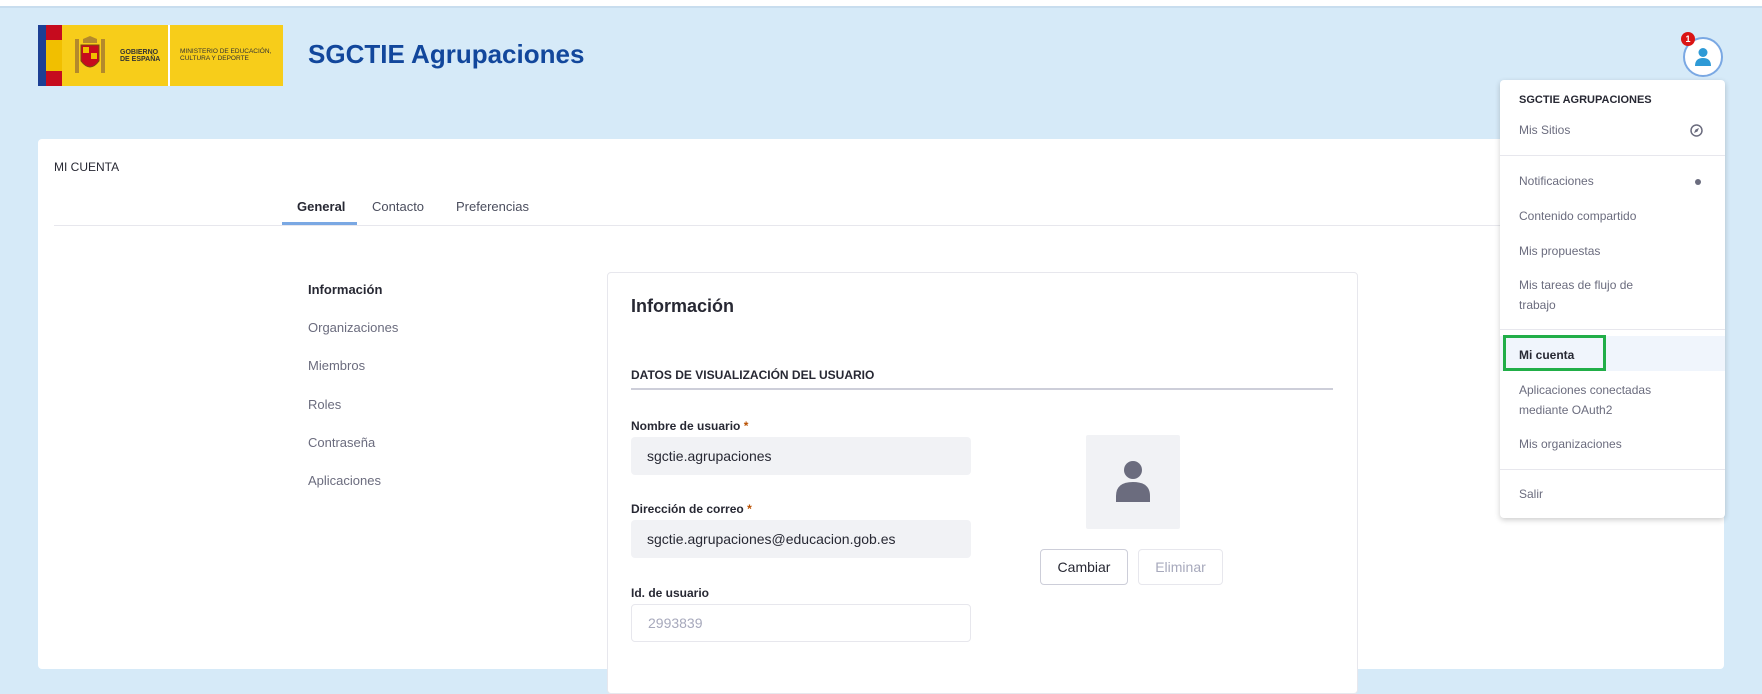  What do you see at coordinates (1585, 100) in the screenshot?
I see `menu-header: SGCTIE AGRUPACIONES` at bounding box center [1585, 100].